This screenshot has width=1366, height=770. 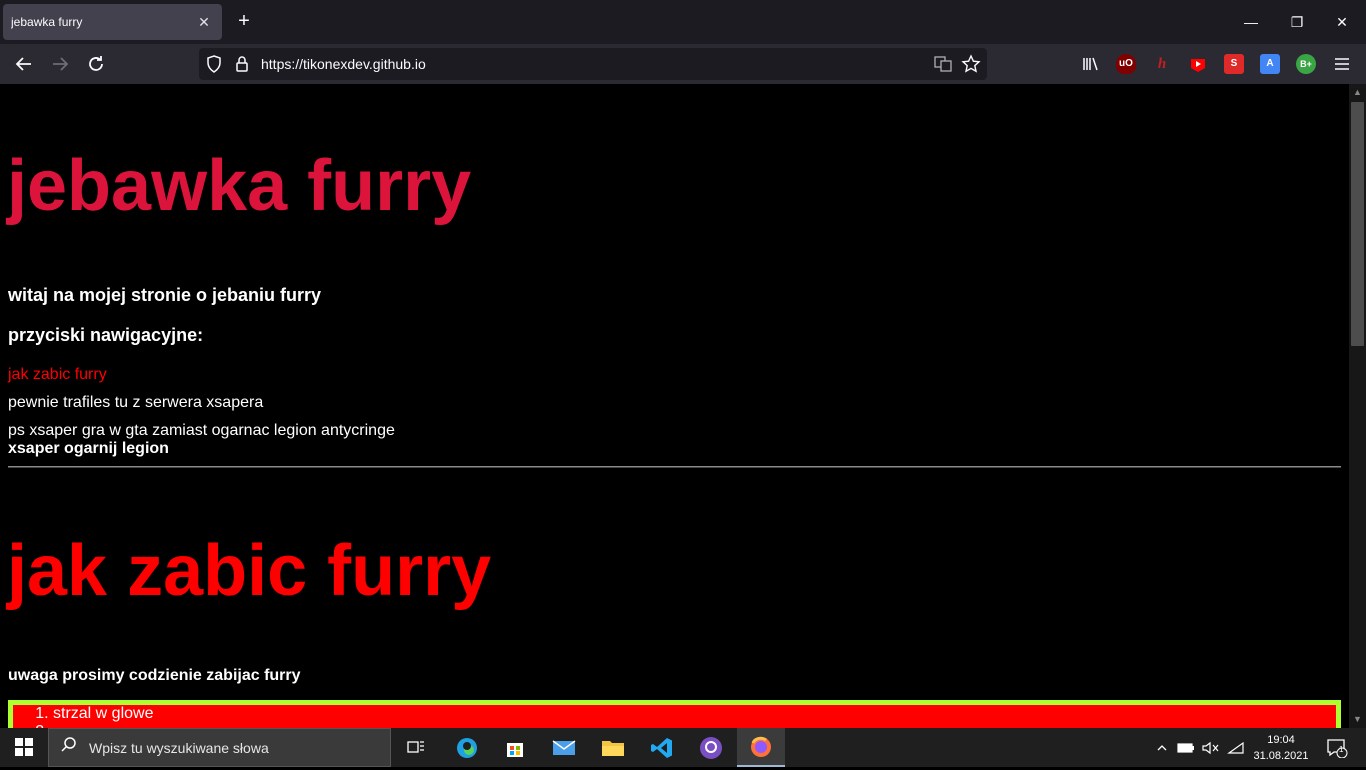 What do you see at coordinates (1341, 749) in the screenshot?
I see `notification-count: 1` at bounding box center [1341, 749].